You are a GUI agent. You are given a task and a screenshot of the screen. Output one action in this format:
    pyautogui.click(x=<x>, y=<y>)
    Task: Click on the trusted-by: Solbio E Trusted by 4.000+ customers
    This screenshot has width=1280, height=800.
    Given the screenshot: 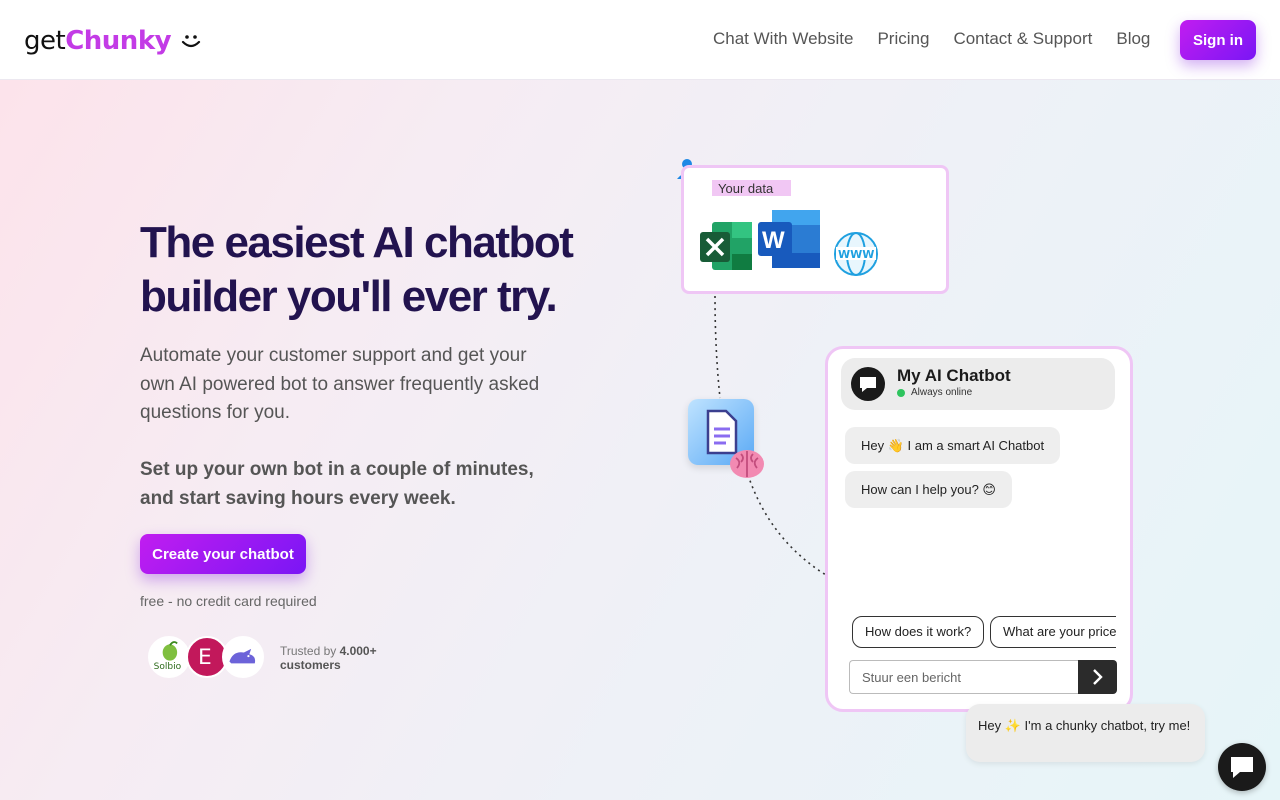 What is the action you would take?
    pyautogui.click(x=278, y=658)
    